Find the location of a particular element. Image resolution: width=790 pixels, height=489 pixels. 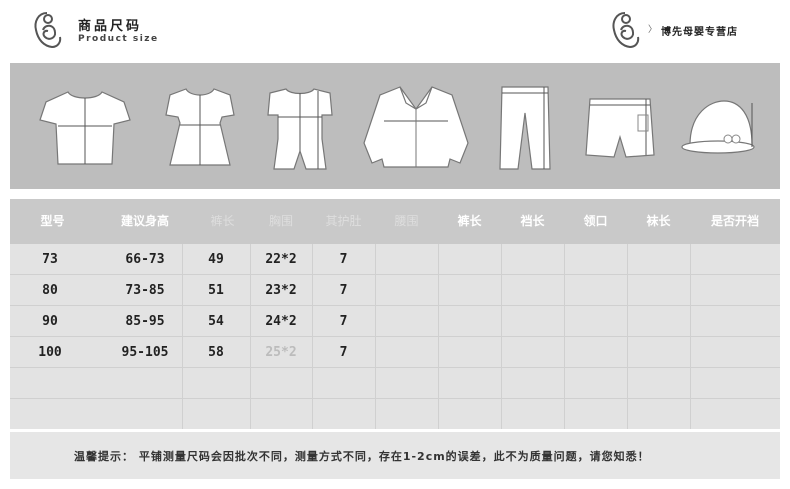

cell-model: 73 is located at coordinates (50, 259).